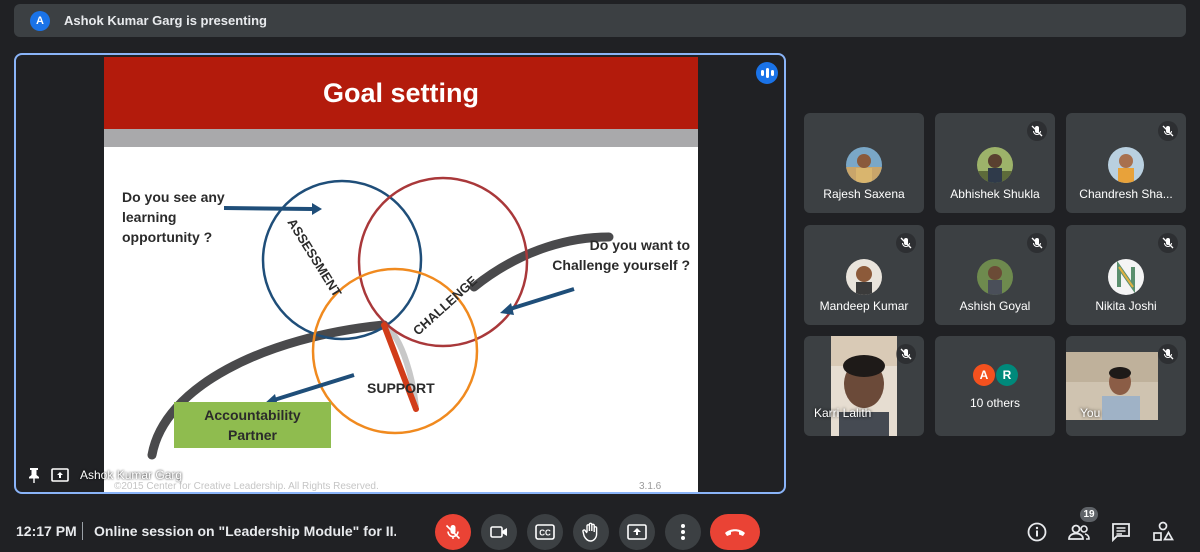 The width and height of the screenshot is (1200, 552). I want to click on participant-name: Mandeep Kumar, so click(864, 306).